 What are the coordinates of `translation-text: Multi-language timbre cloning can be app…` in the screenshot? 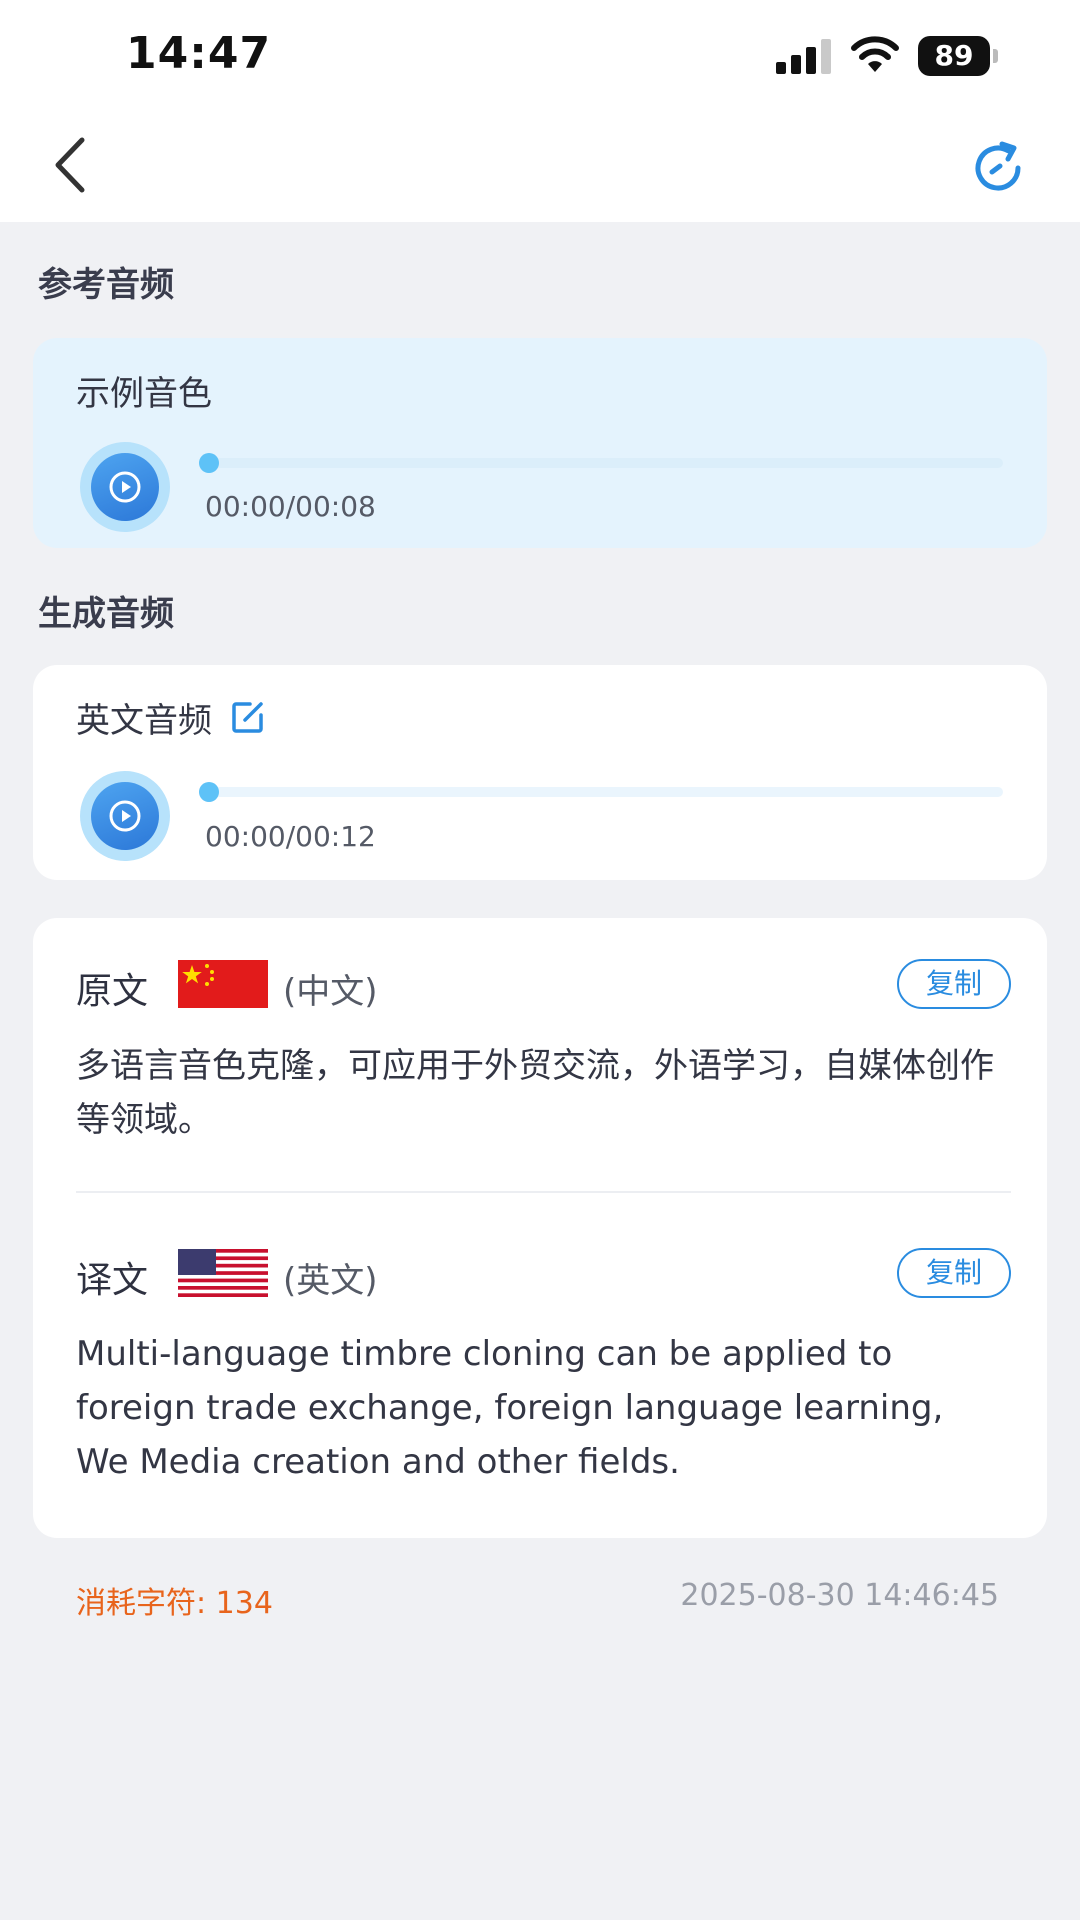 It's located at (510, 1408).